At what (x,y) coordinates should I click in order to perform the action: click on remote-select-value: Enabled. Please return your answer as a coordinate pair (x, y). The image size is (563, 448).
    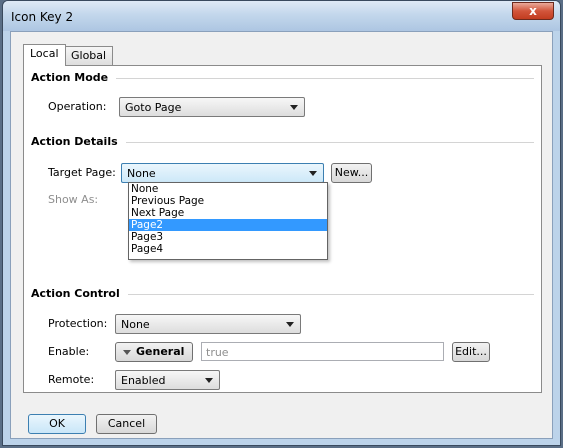
    Looking at the image, I should click on (143, 380).